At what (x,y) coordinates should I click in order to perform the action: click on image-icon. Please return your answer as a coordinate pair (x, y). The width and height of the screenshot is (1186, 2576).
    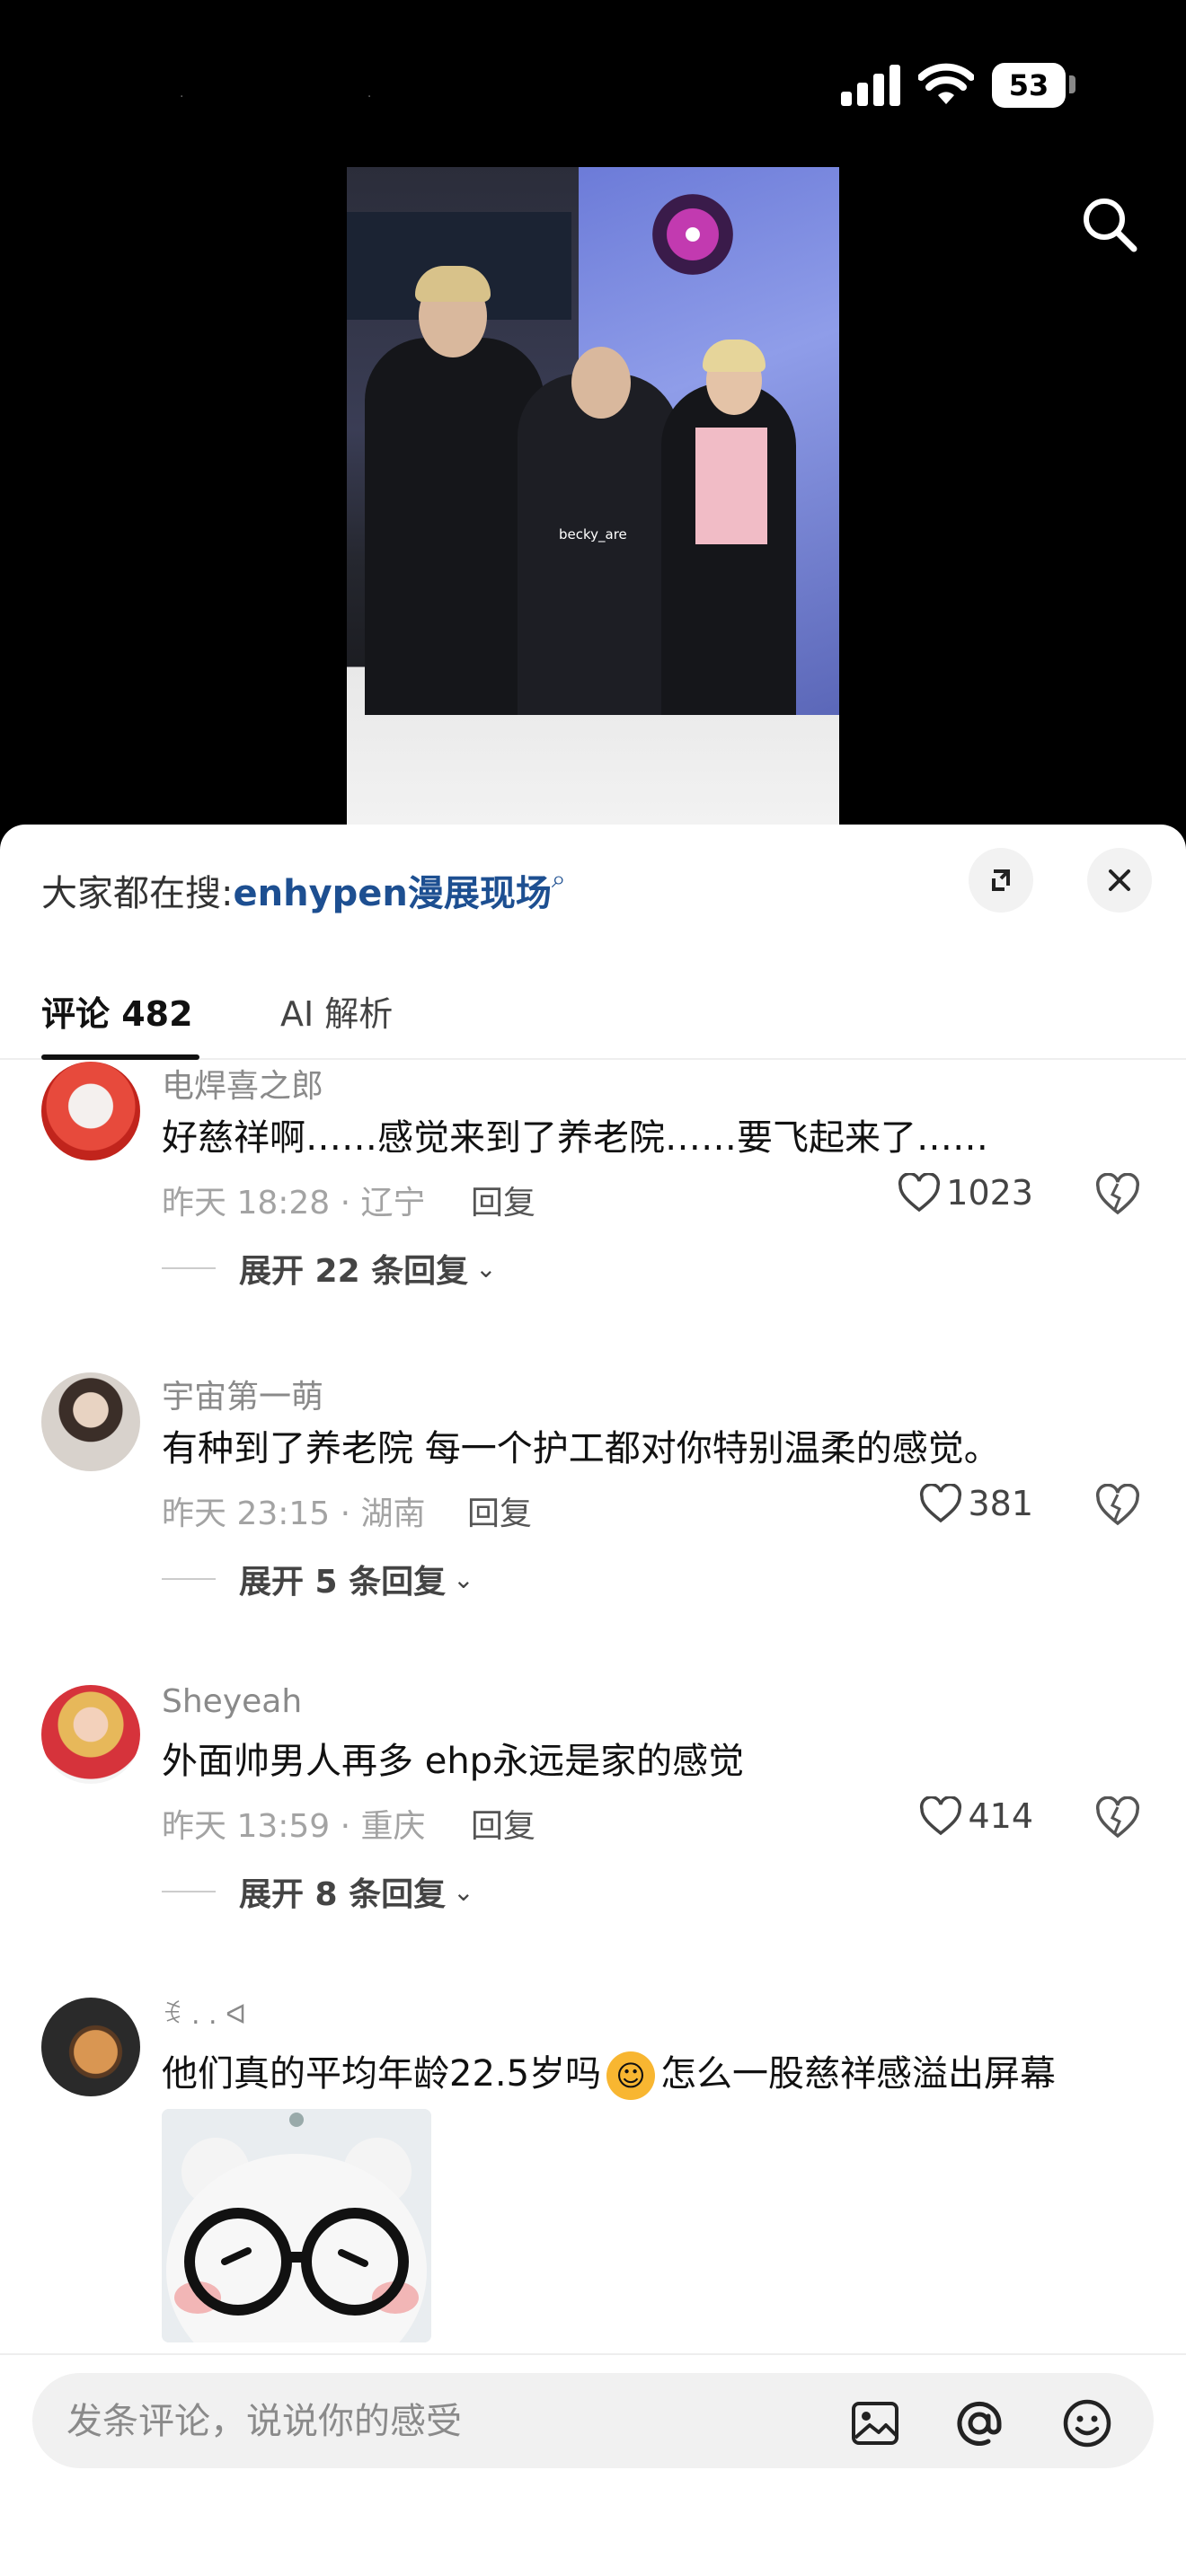
    Looking at the image, I should click on (875, 2423).